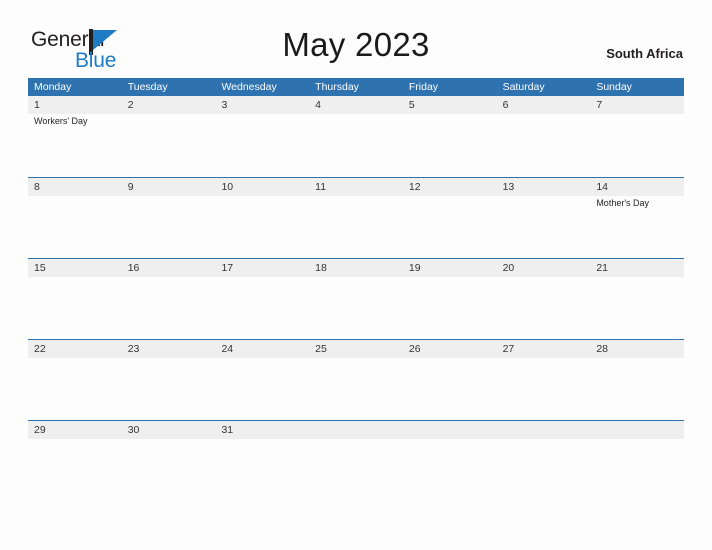 The image size is (712, 550). I want to click on day-event-label: Workers' Day, so click(61, 121).